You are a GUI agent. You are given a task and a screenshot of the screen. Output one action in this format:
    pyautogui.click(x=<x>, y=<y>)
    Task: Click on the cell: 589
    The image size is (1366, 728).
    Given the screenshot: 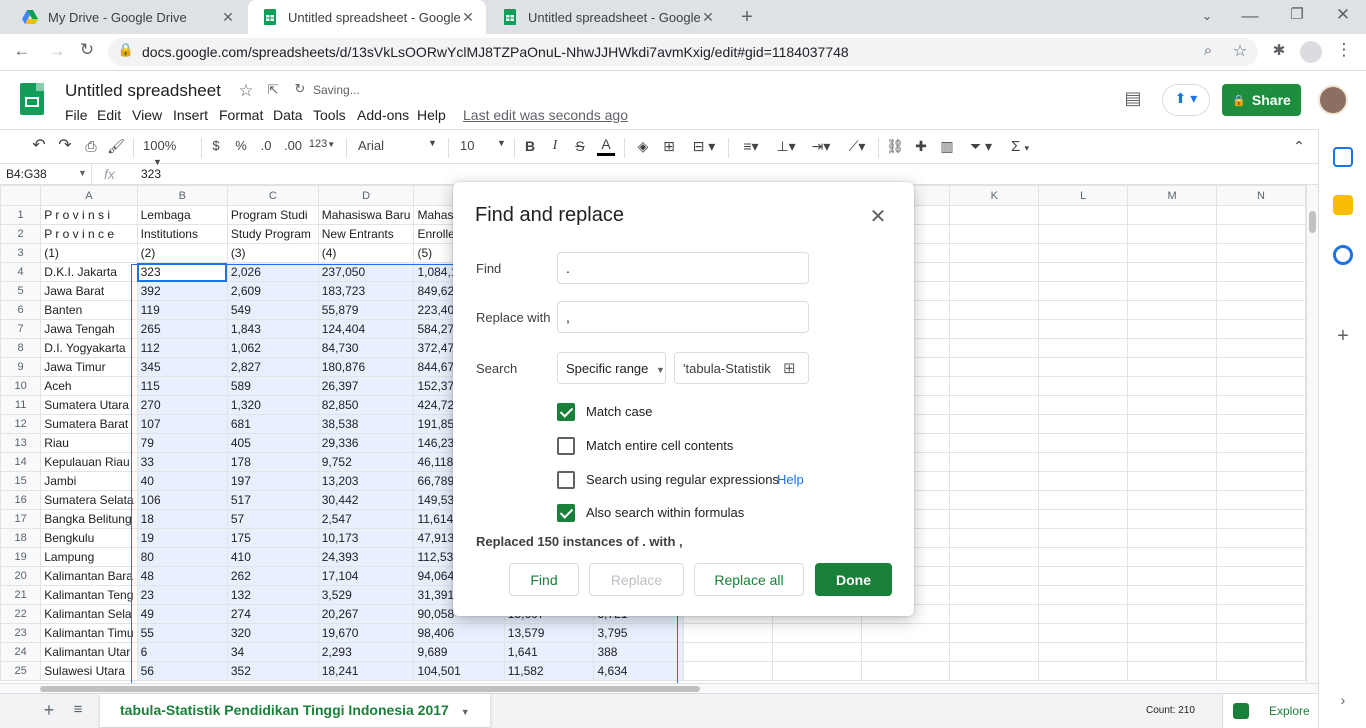 What is the action you would take?
    pyautogui.click(x=272, y=386)
    